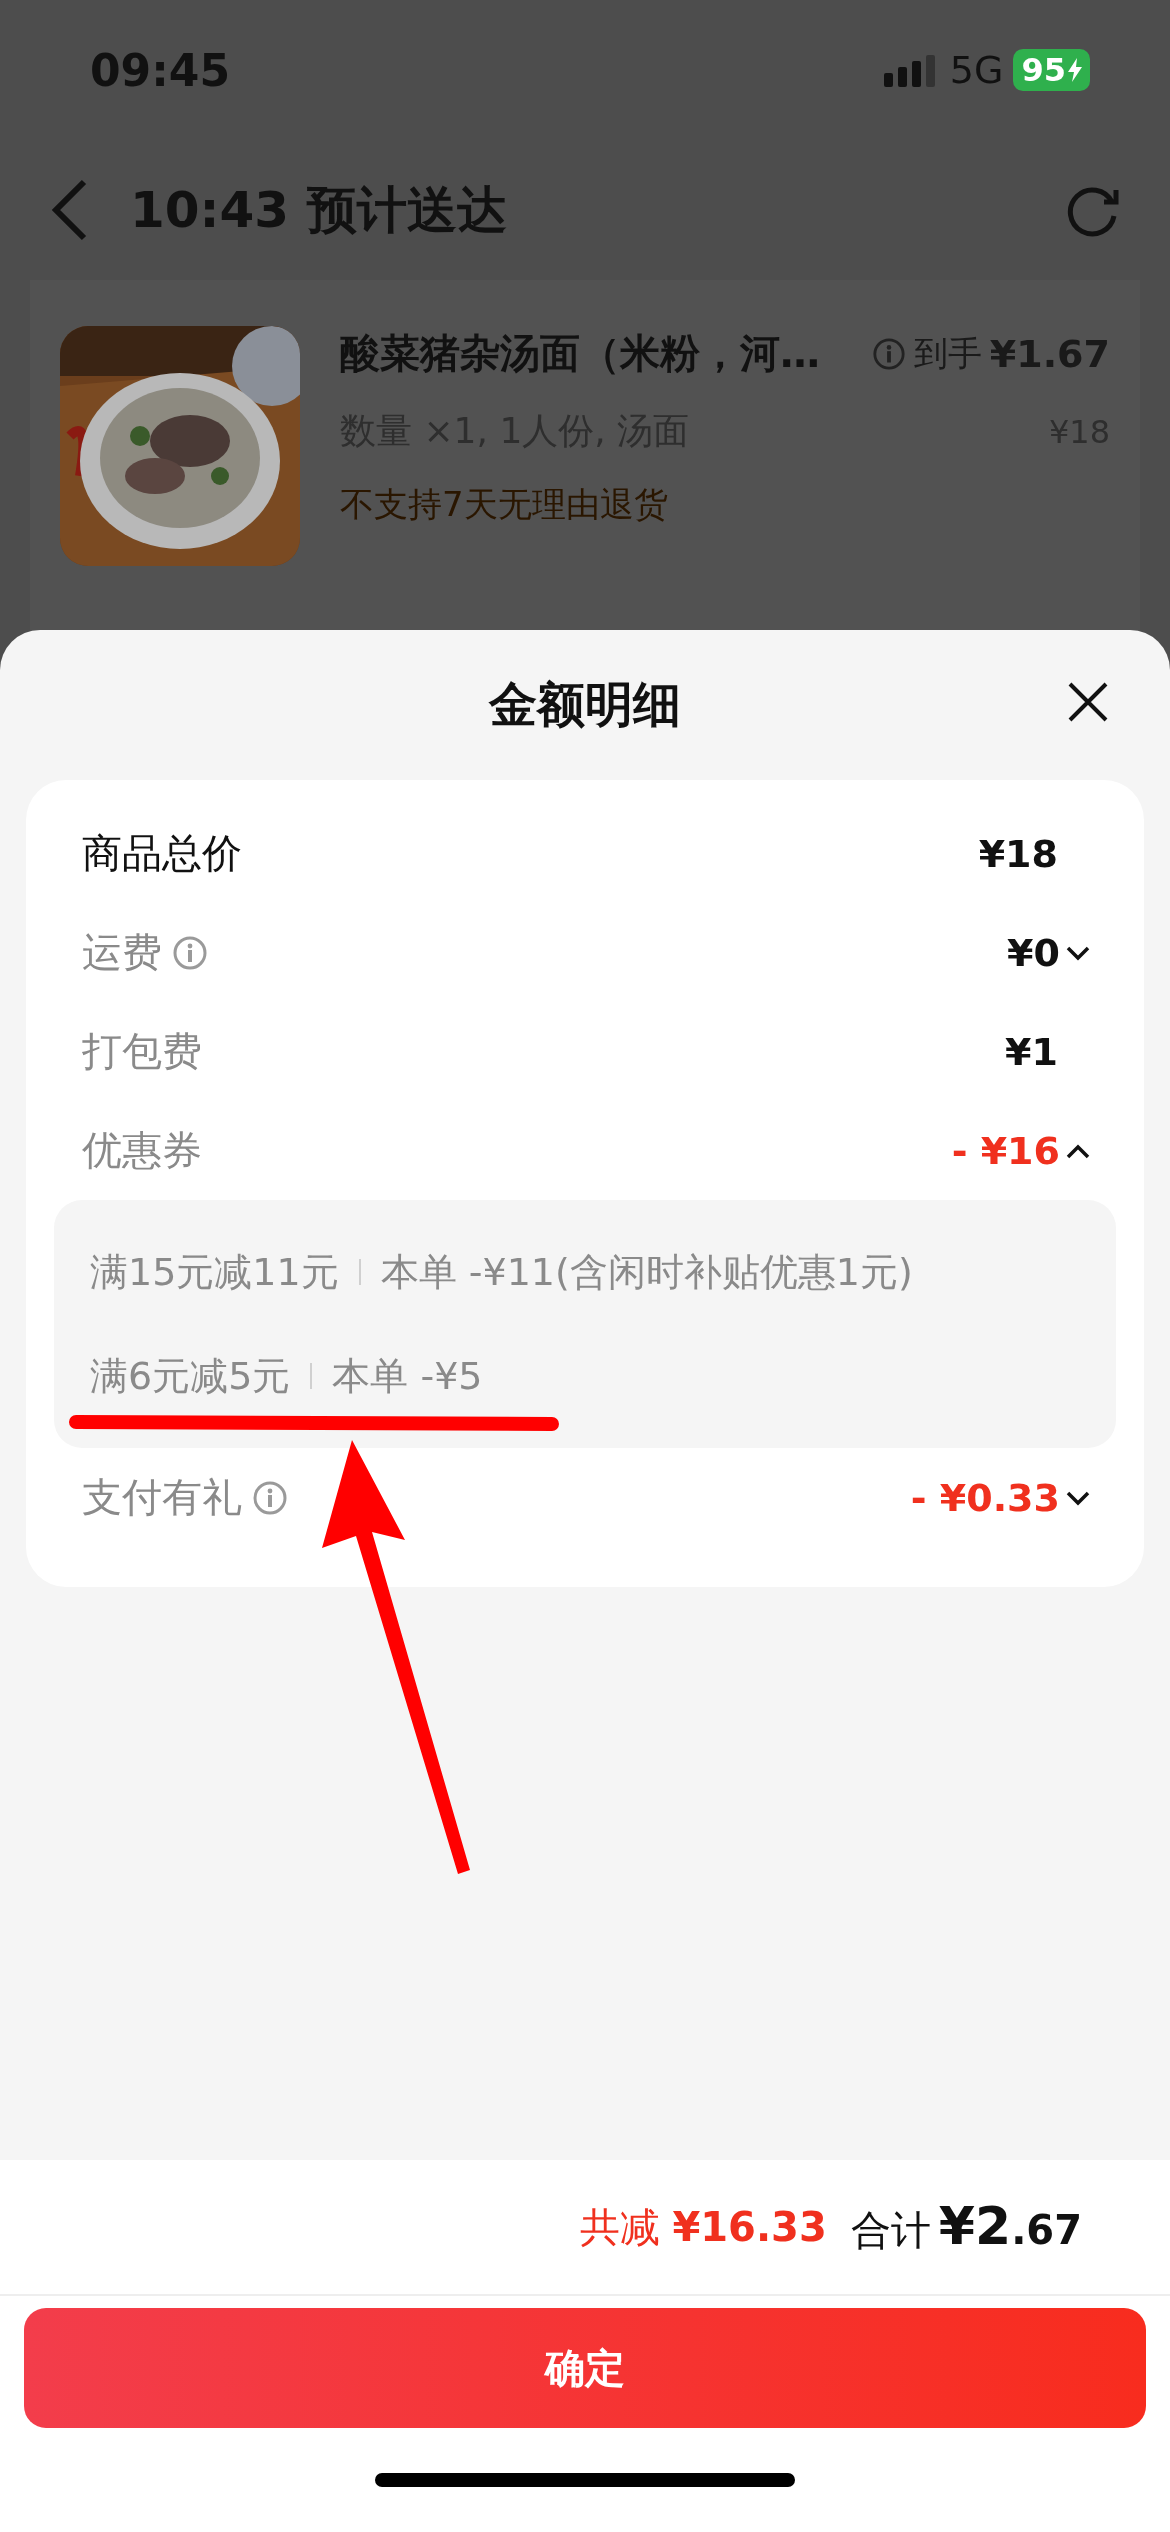  What do you see at coordinates (1049, 353) in the screenshot?
I see `final-price: ¥1.67` at bounding box center [1049, 353].